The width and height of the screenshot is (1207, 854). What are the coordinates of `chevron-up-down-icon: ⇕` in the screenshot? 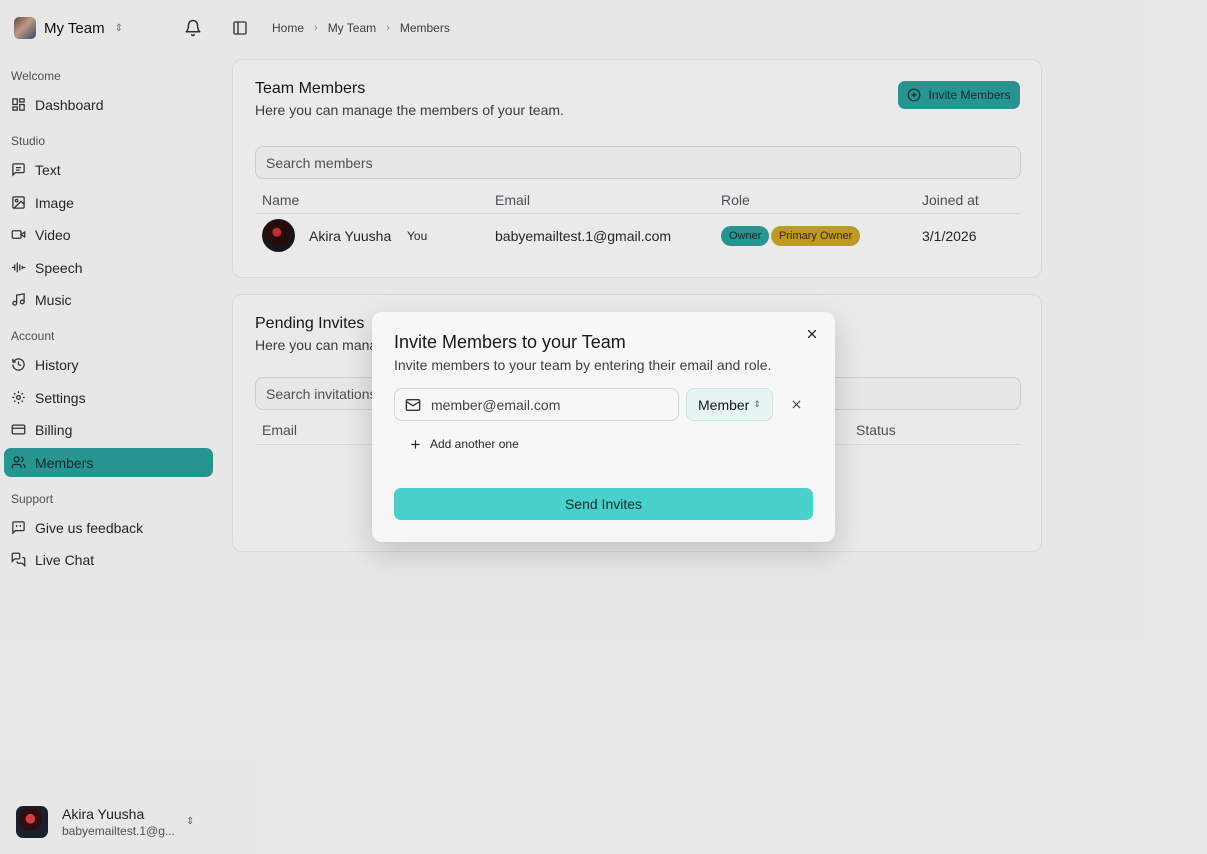 It's located at (757, 404).